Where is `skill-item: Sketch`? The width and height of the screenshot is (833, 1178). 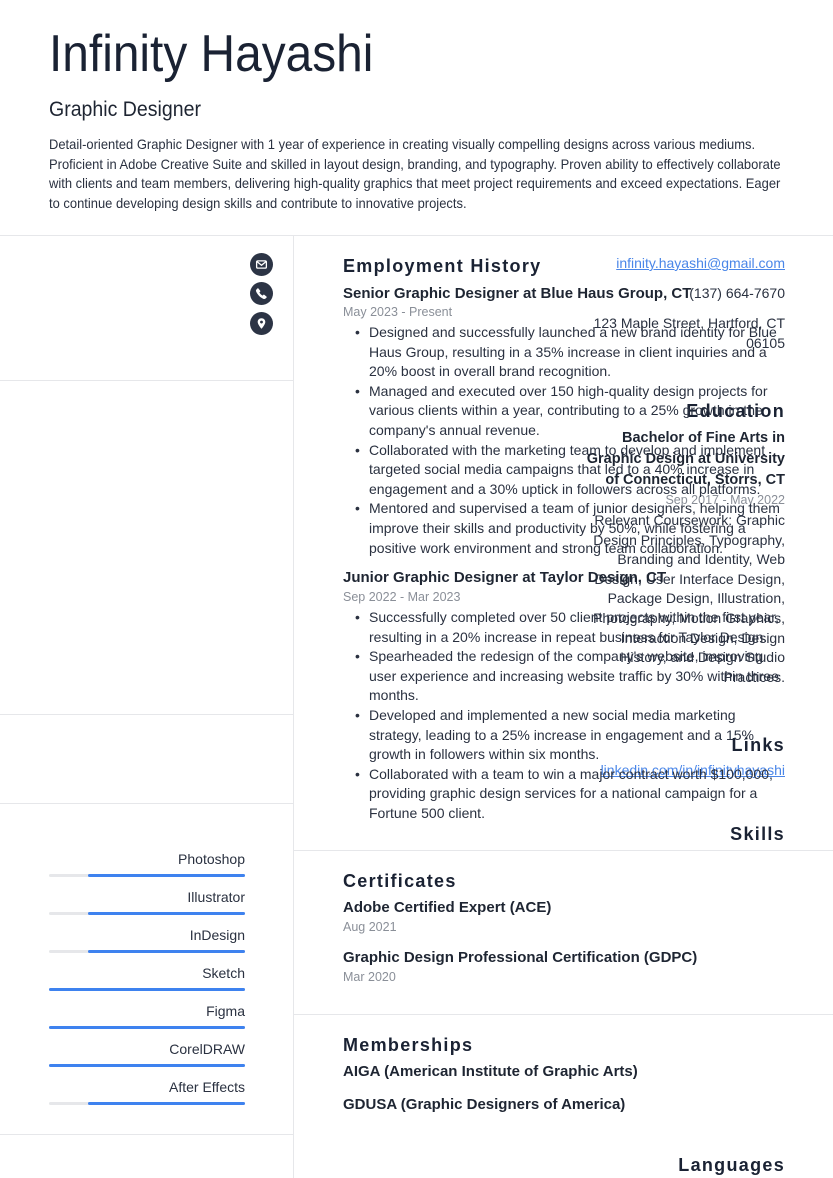 skill-item: Sketch is located at coordinates (147, 980).